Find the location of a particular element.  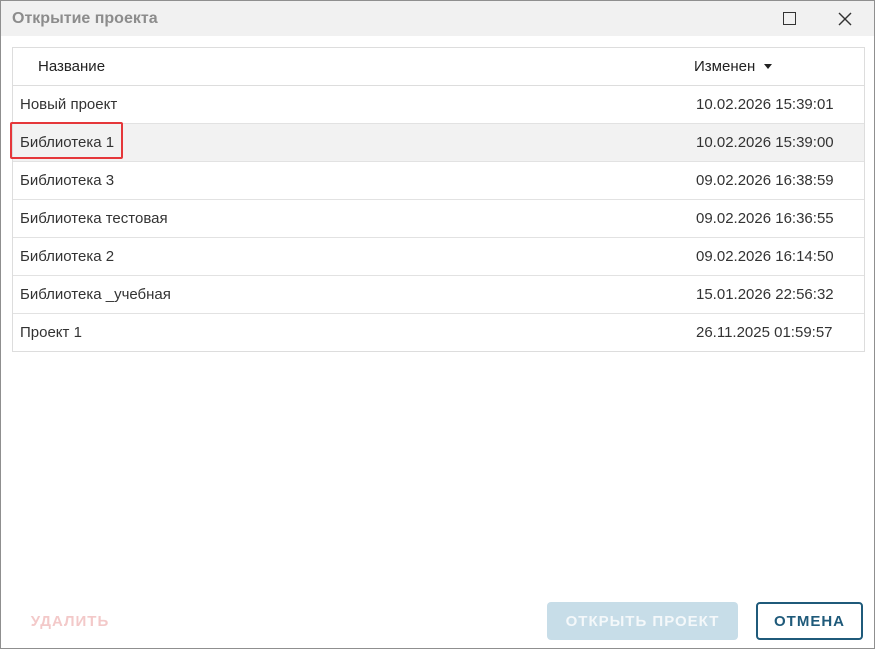

row-name: Проект 1 is located at coordinates (51, 332).